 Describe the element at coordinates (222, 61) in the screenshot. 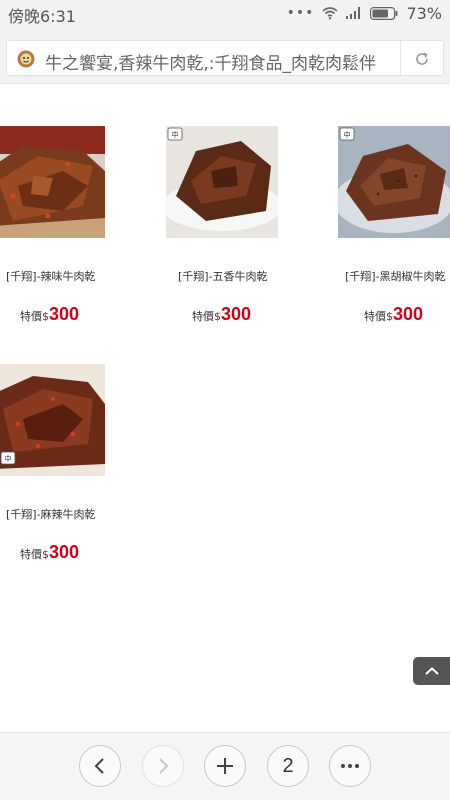

I see `url-text: 牛之饗宴,香辣牛肉乾,:千翔食品_肉乾肉鬆伴` at that location.